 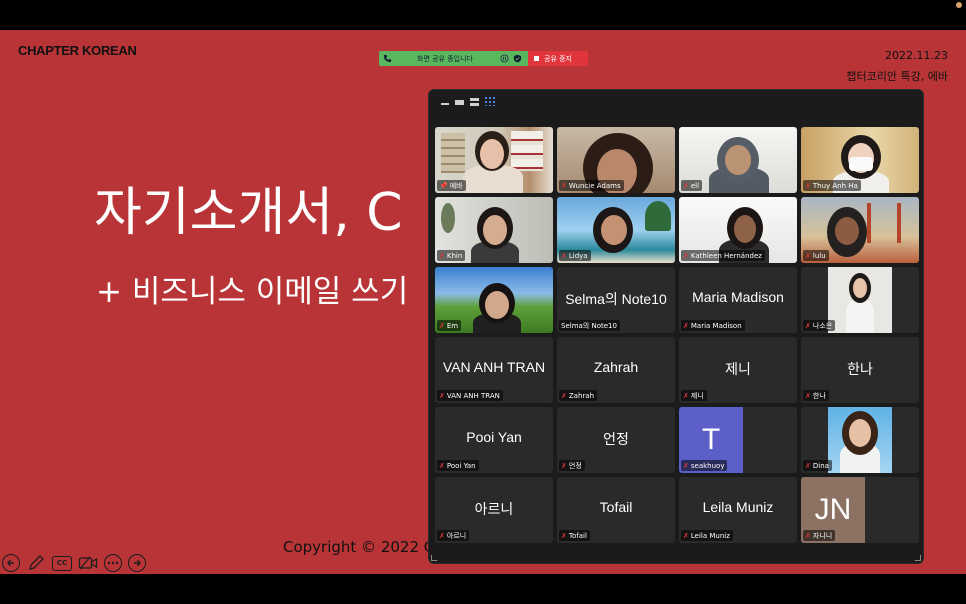 I want to click on participant-tile: ✗ Khin, so click(x=494, y=230).